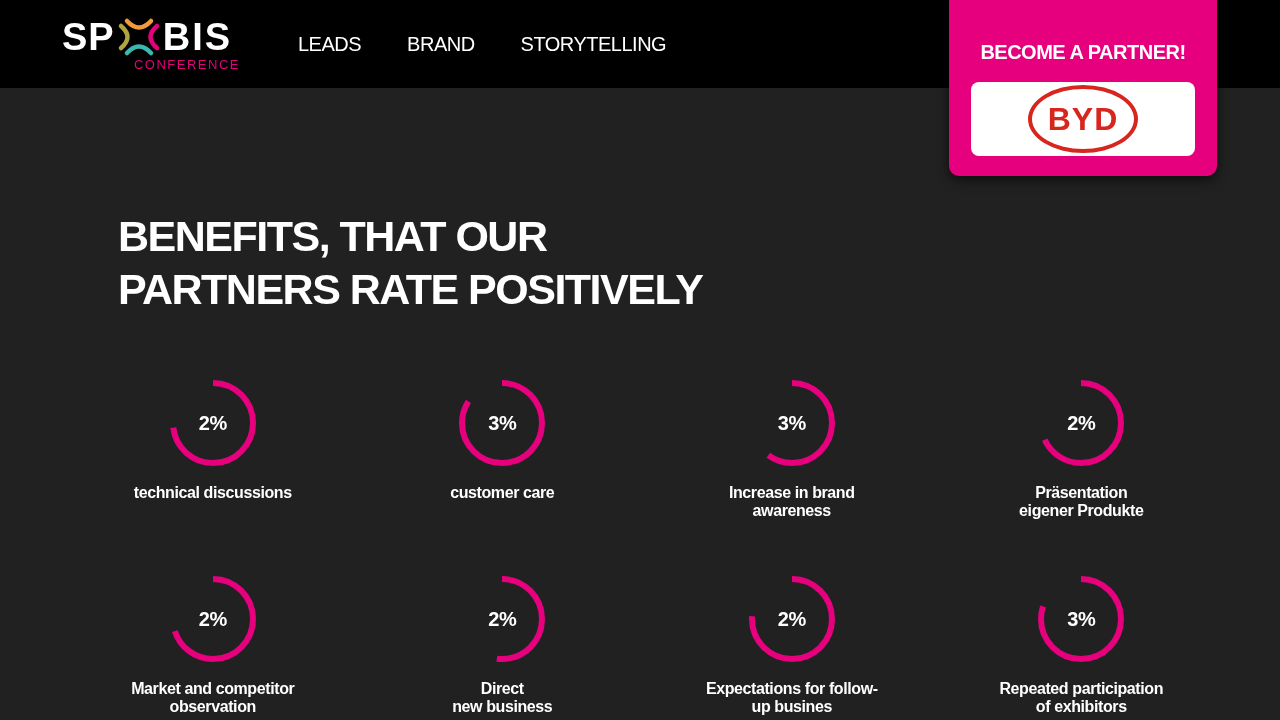  Describe the element at coordinates (187, 64) in the screenshot. I see `logo-subtitle: CONFERENCE` at that location.